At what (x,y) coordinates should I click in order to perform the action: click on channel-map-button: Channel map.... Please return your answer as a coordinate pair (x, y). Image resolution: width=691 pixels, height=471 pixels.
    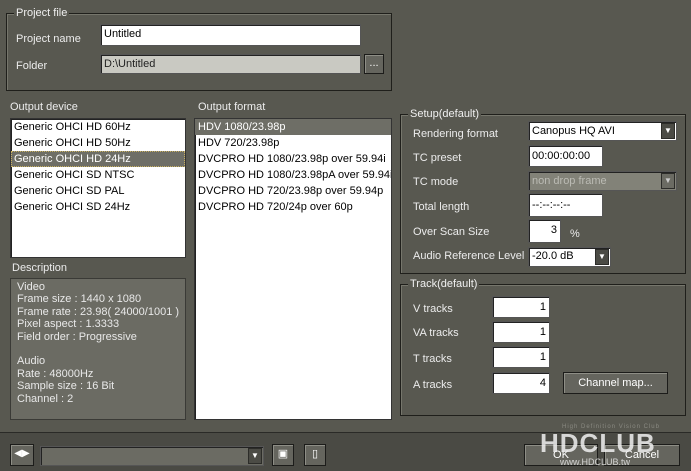
    Looking at the image, I should click on (615, 383).